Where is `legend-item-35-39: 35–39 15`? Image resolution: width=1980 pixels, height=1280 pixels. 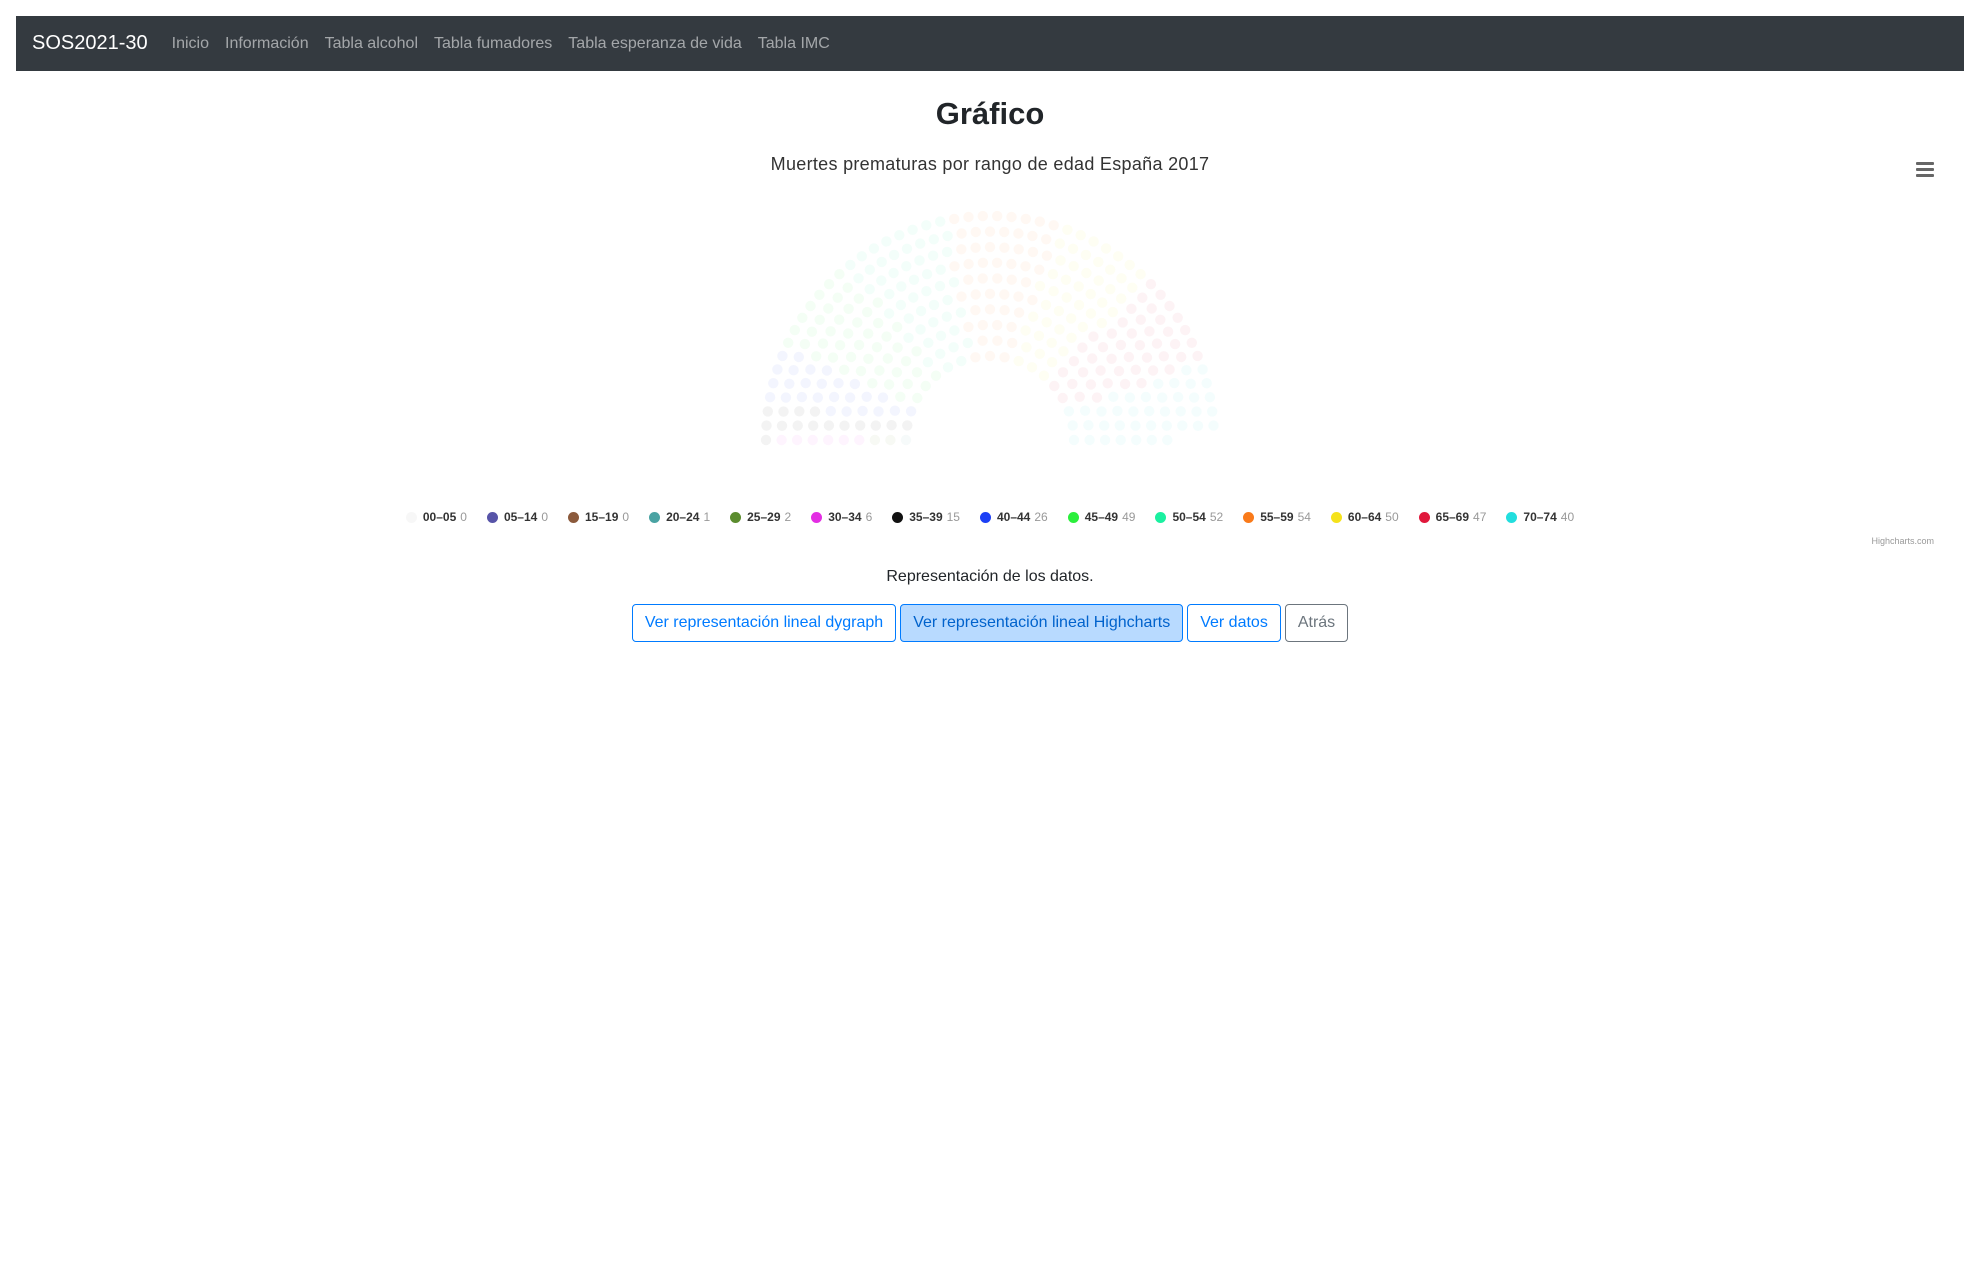
legend-item-35-39: 35–39 15 is located at coordinates (926, 517).